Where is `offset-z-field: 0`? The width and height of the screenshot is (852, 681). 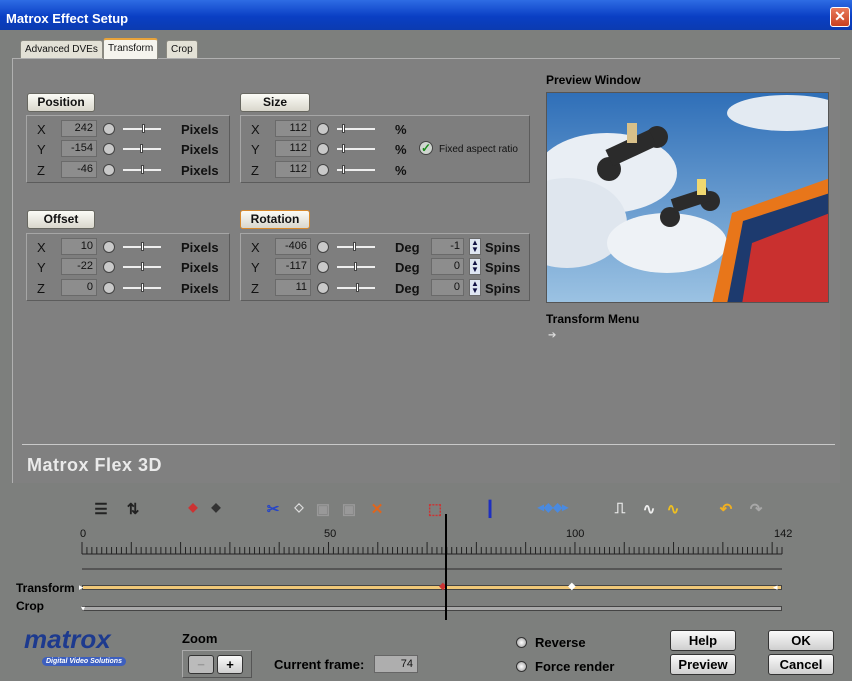
offset-z-field: 0 is located at coordinates (79, 287).